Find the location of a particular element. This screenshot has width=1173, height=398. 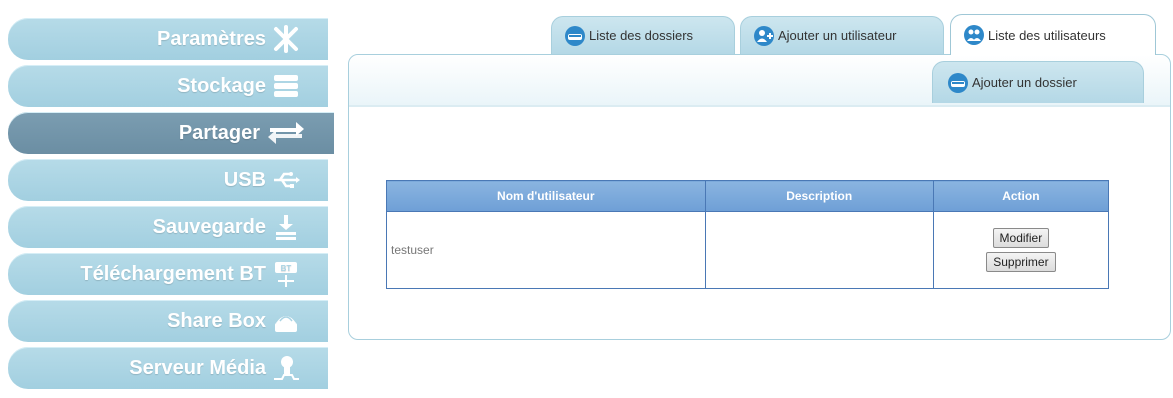

media-server-icon is located at coordinates (286, 368).